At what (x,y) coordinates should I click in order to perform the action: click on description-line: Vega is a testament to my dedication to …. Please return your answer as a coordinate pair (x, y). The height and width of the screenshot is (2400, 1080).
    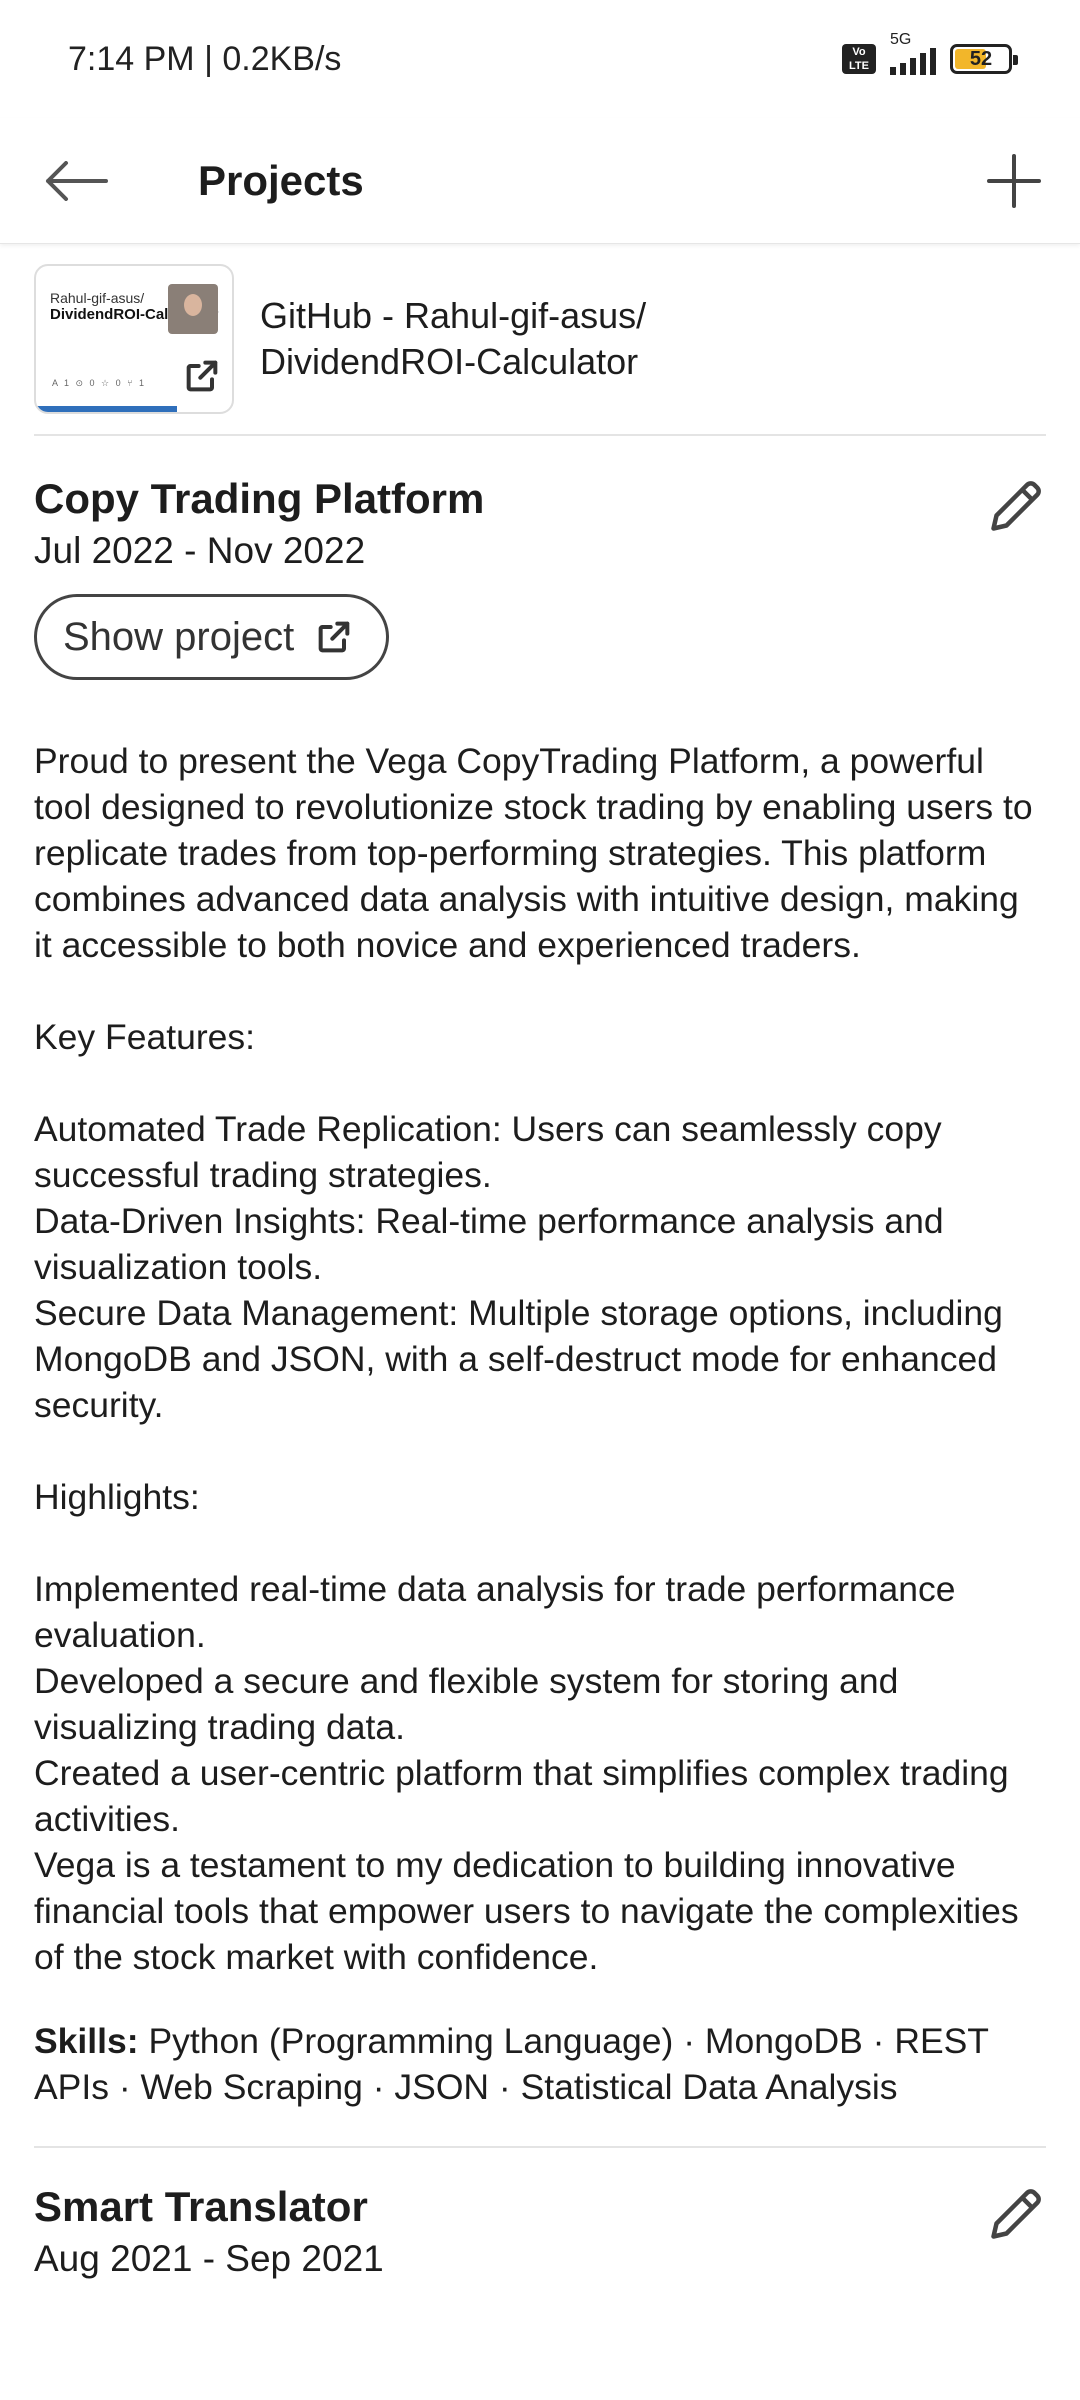
    Looking at the image, I should click on (526, 1911).